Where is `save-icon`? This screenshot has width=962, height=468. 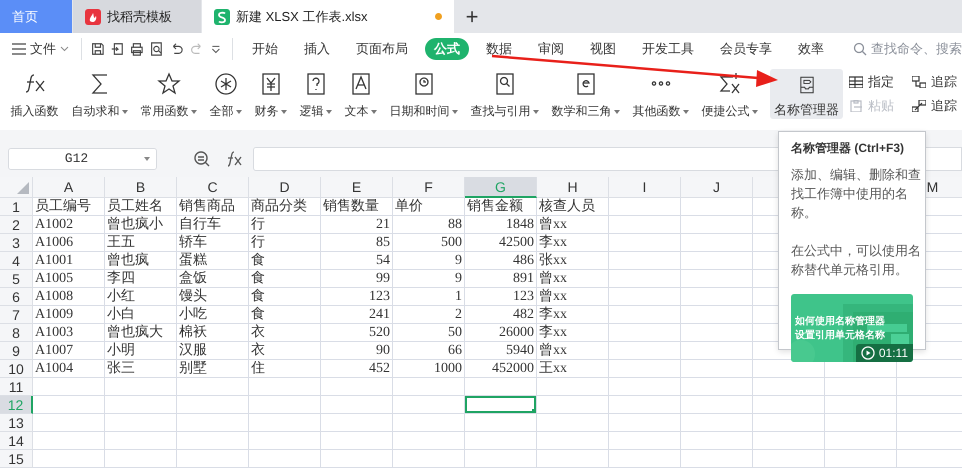
save-icon is located at coordinates (98, 49).